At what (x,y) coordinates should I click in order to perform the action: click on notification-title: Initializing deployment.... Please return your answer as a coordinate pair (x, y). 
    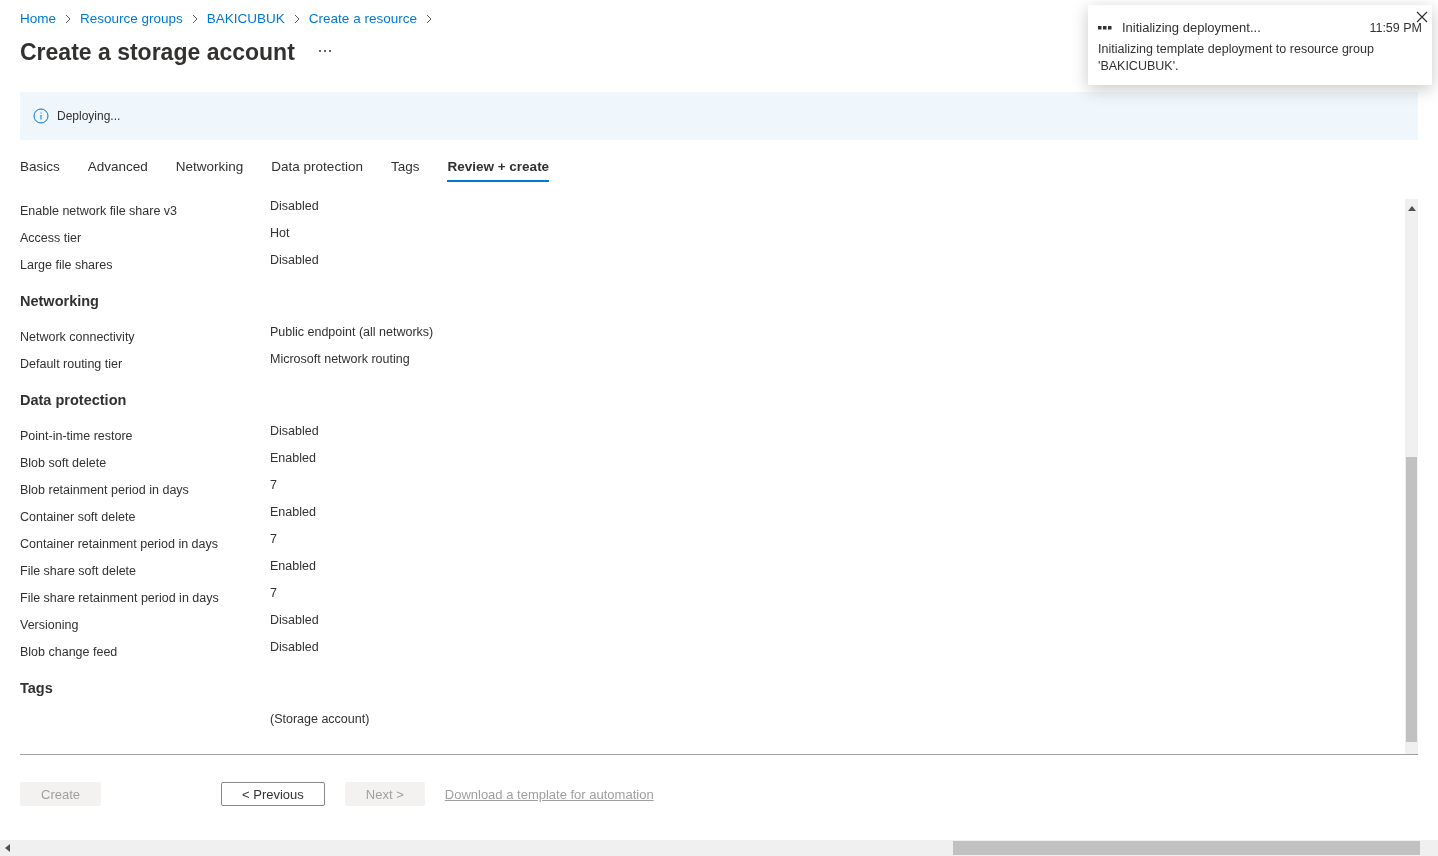
    Looking at the image, I should click on (1192, 27).